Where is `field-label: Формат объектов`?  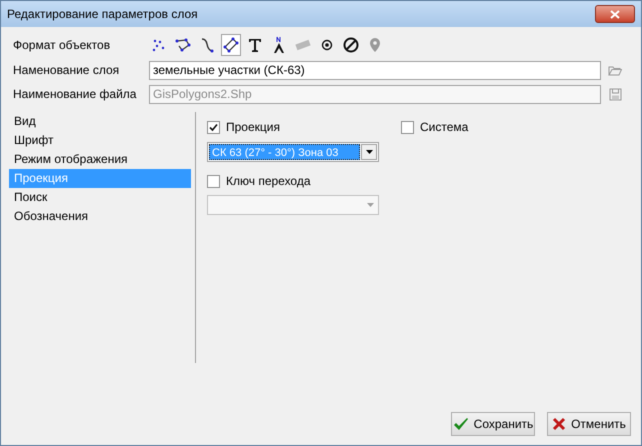
field-label: Формат объектов is located at coordinates (62, 45).